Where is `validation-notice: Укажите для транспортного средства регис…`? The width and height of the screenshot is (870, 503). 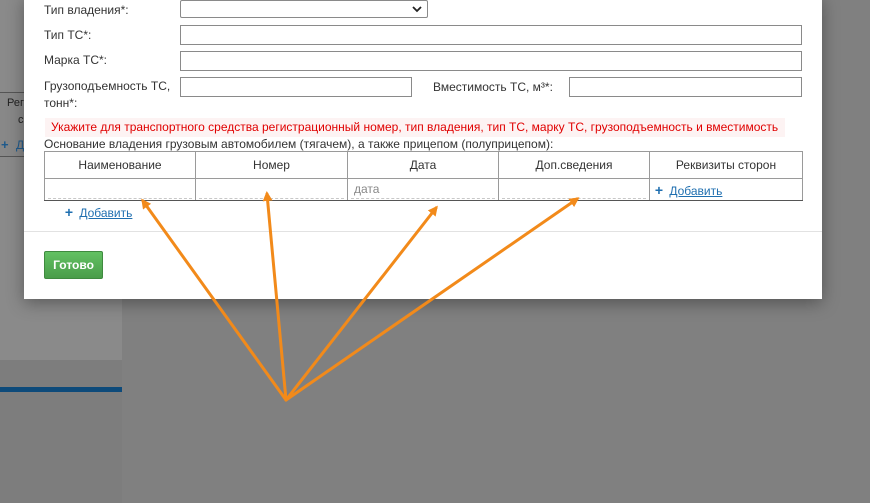
validation-notice: Укажите для транспортного средства регис… is located at coordinates (415, 127).